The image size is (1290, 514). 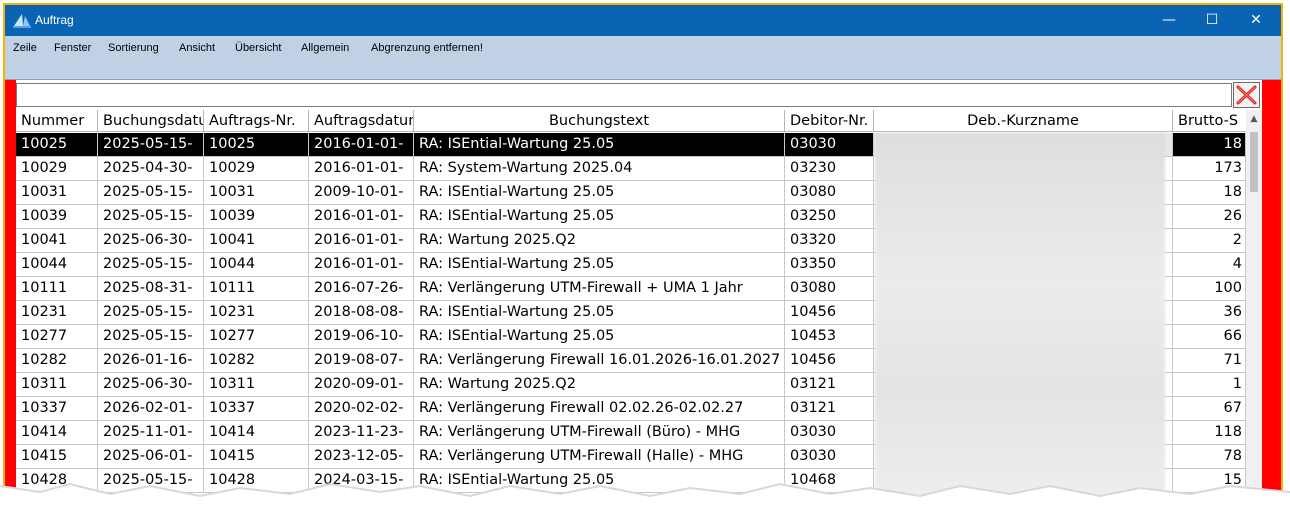 What do you see at coordinates (57, 193) in the screenshot?
I see `cell-nummer: 10031` at bounding box center [57, 193].